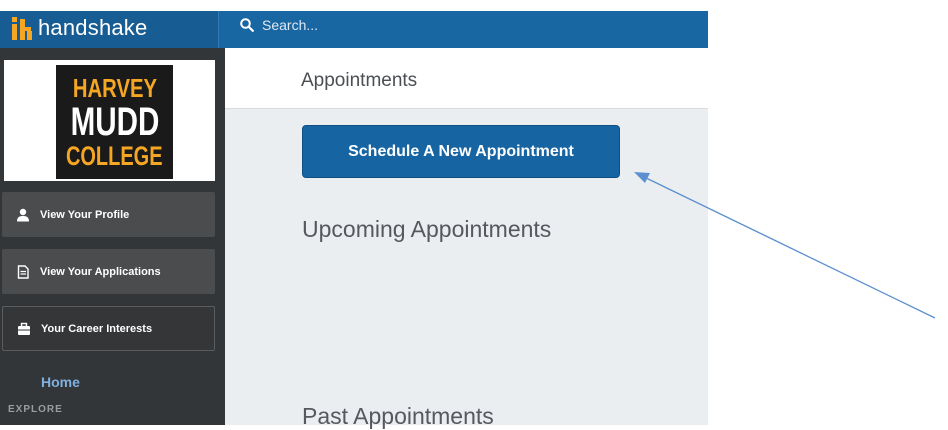  I want to click on document-icon, so click(23, 271).